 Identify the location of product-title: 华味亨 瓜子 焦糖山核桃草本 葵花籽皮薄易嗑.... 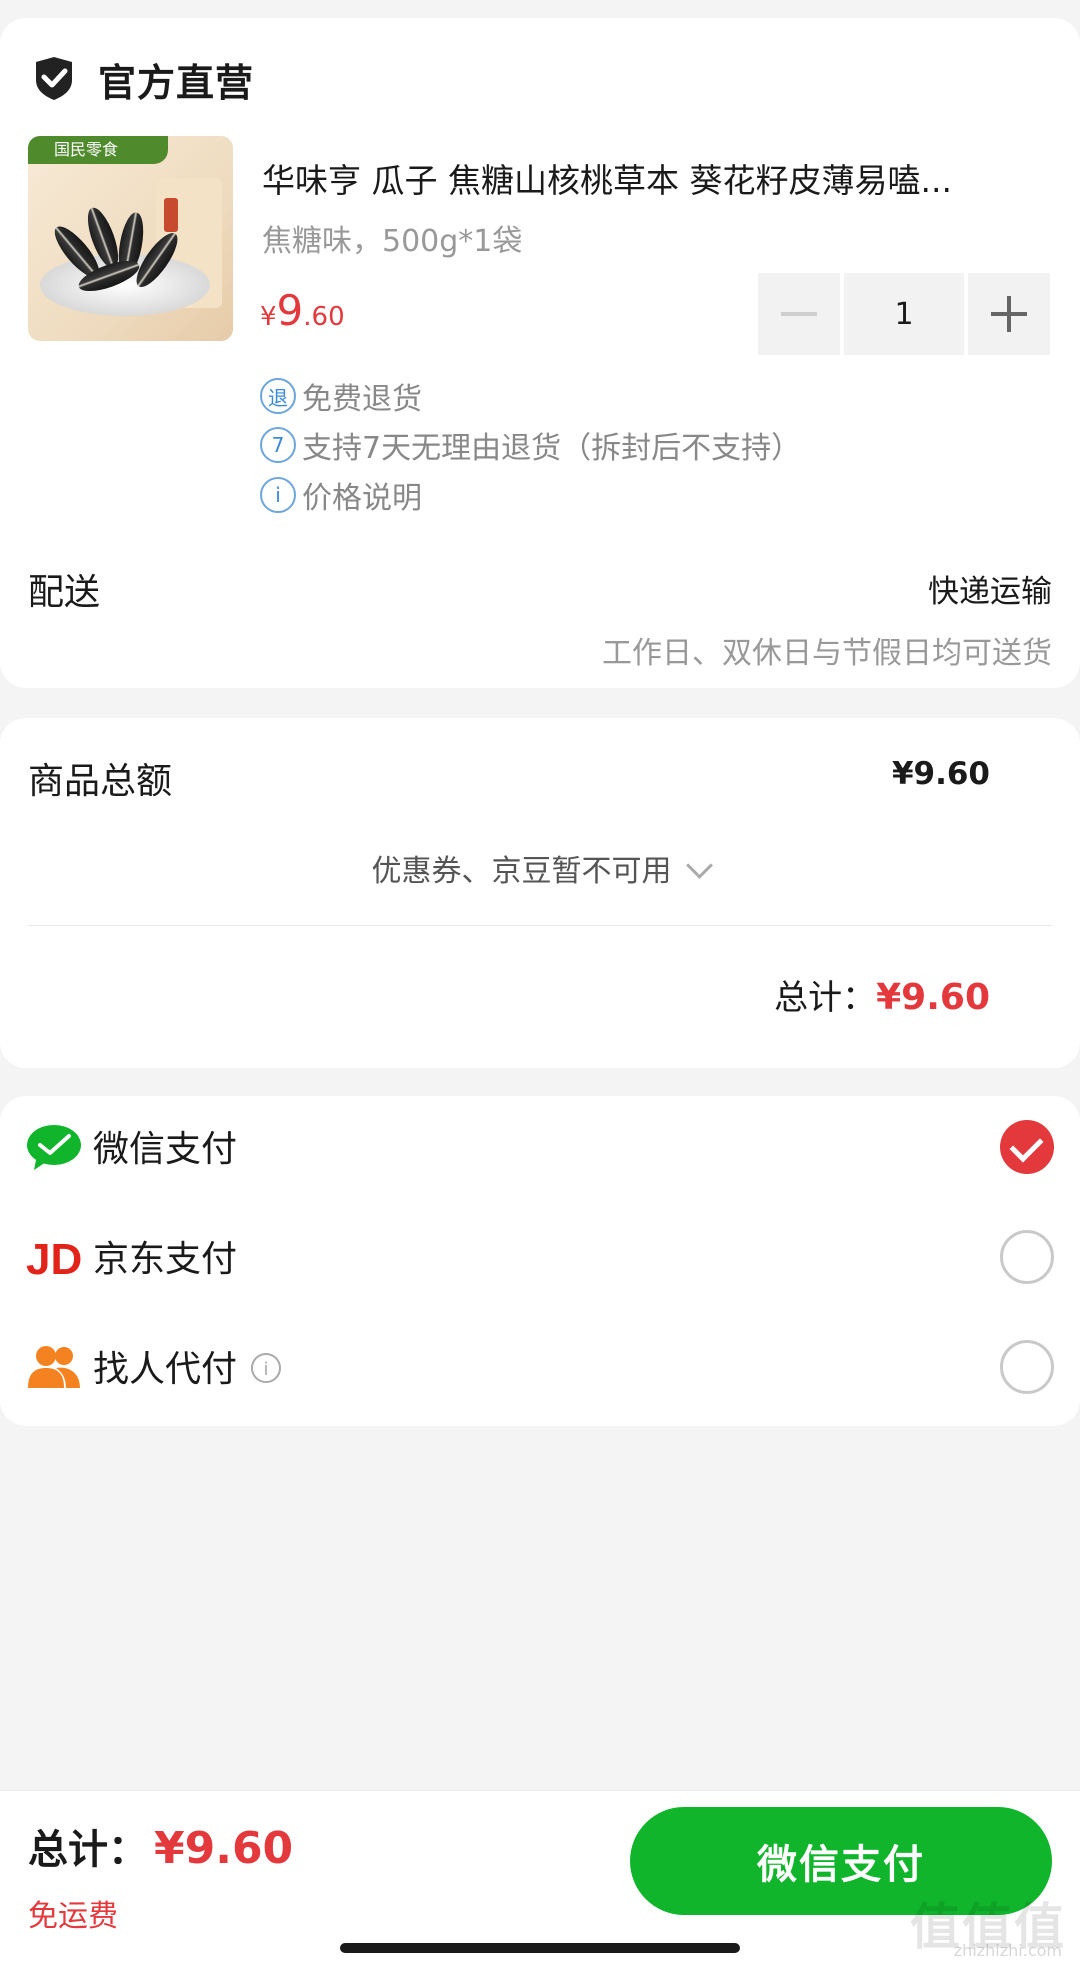
(657, 178).